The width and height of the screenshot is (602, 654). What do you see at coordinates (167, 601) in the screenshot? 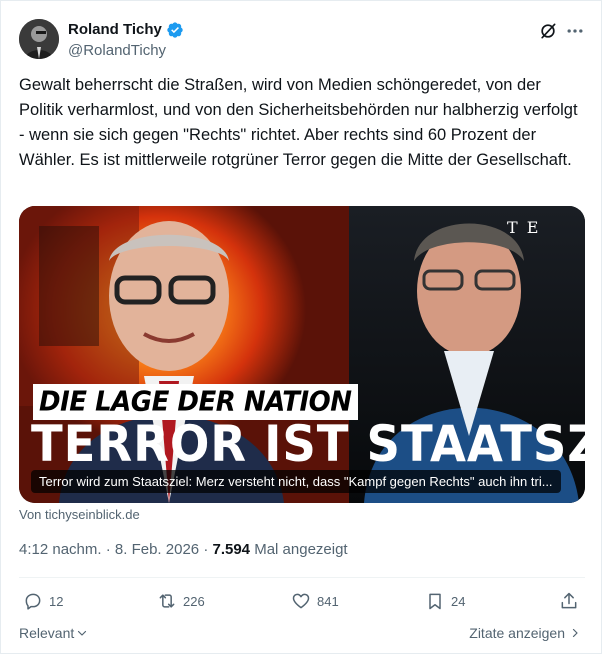
I see `repost-icon` at bounding box center [167, 601].